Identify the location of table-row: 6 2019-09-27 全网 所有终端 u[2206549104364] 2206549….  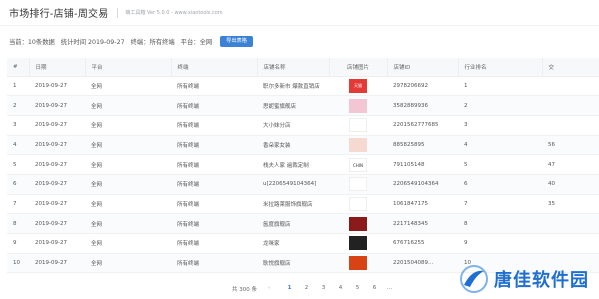
(303, 184).